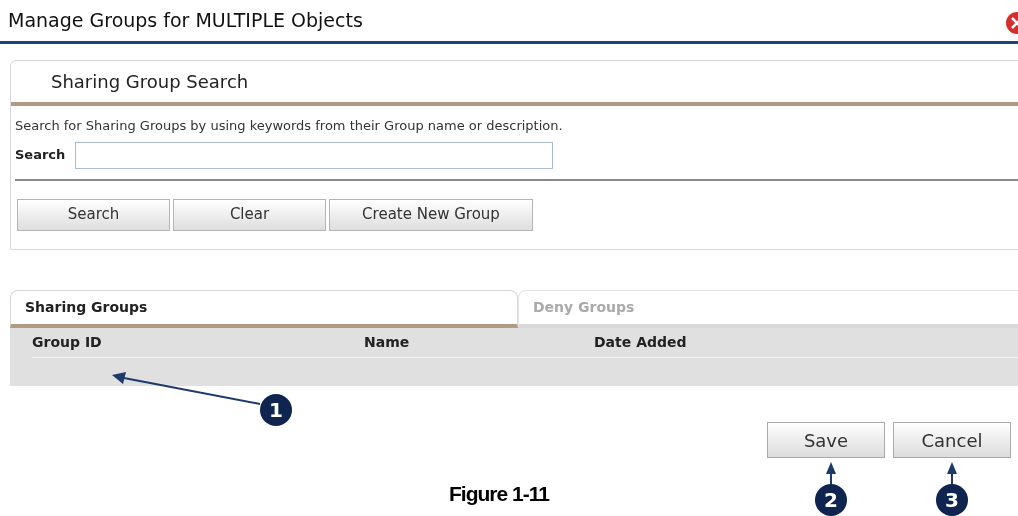 The image size is (1018, 516). What do you see at coordinates (186, 21) in the screenshot?
I see `window-title: Manage Groups for MULTIPLE Objects` at bounding box center [186, 21].